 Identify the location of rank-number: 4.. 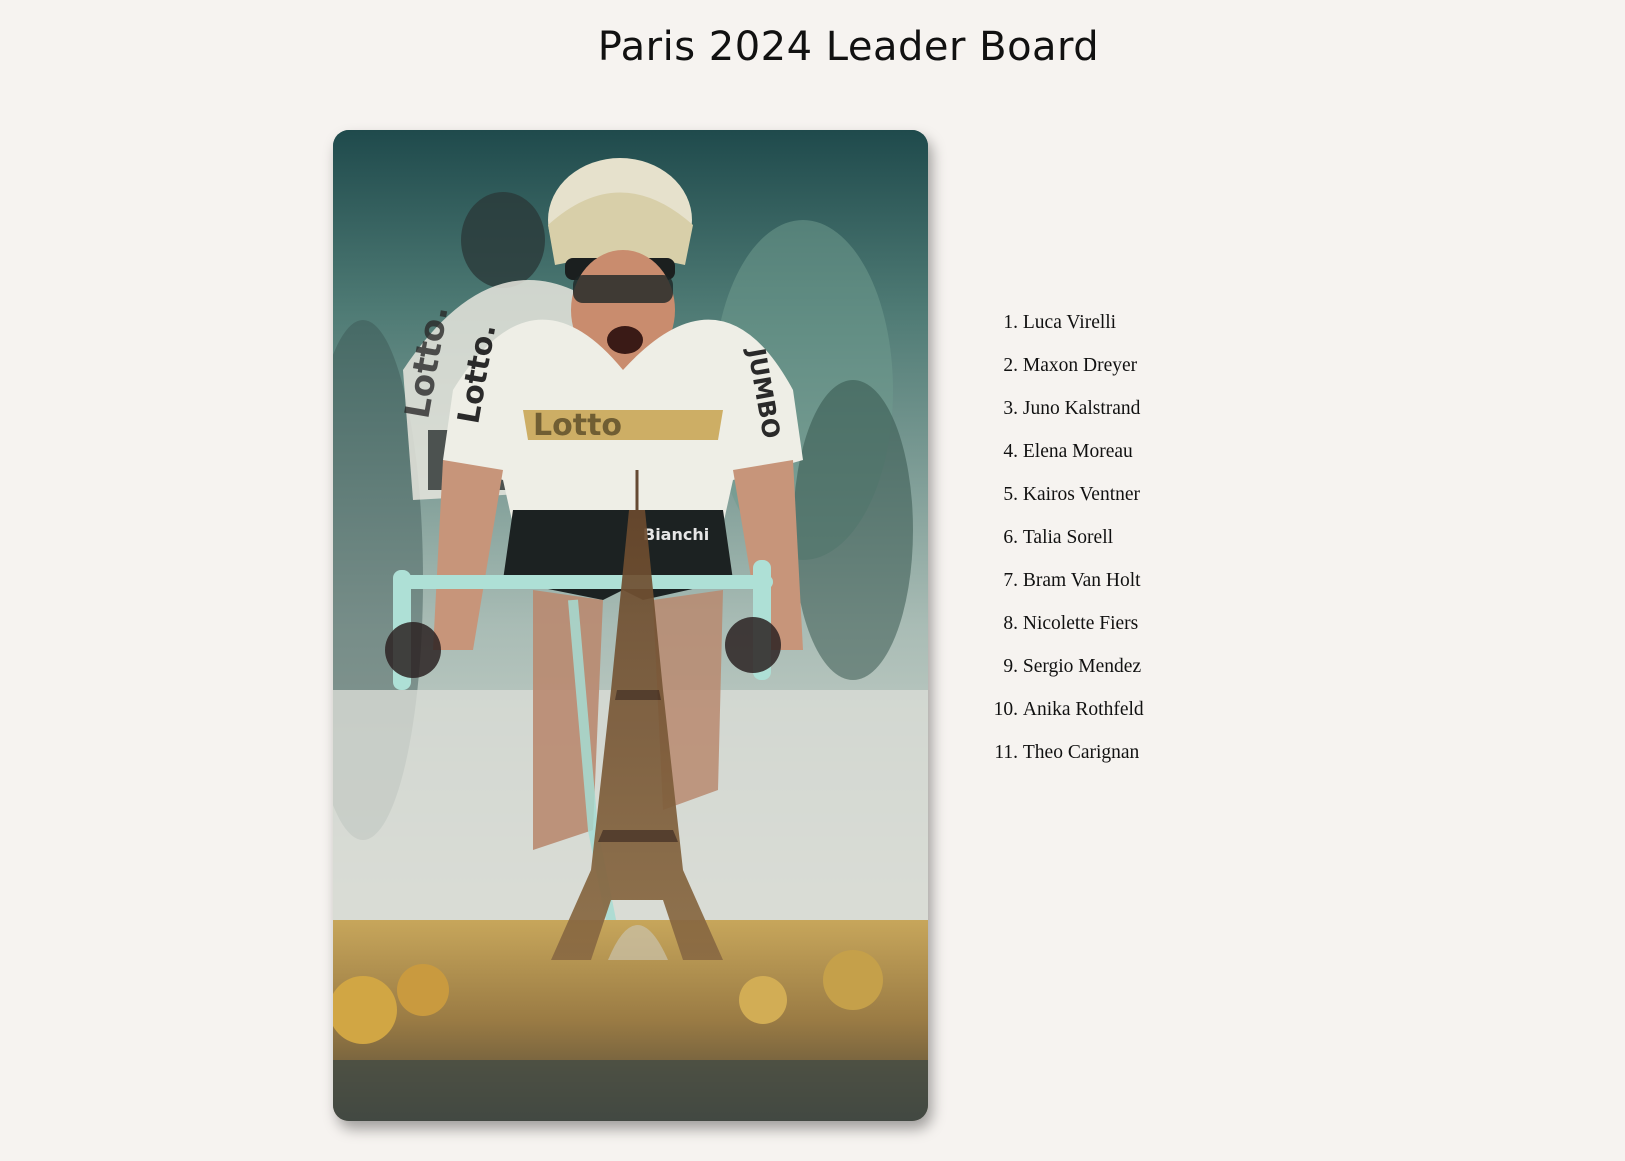
(1010, 451).